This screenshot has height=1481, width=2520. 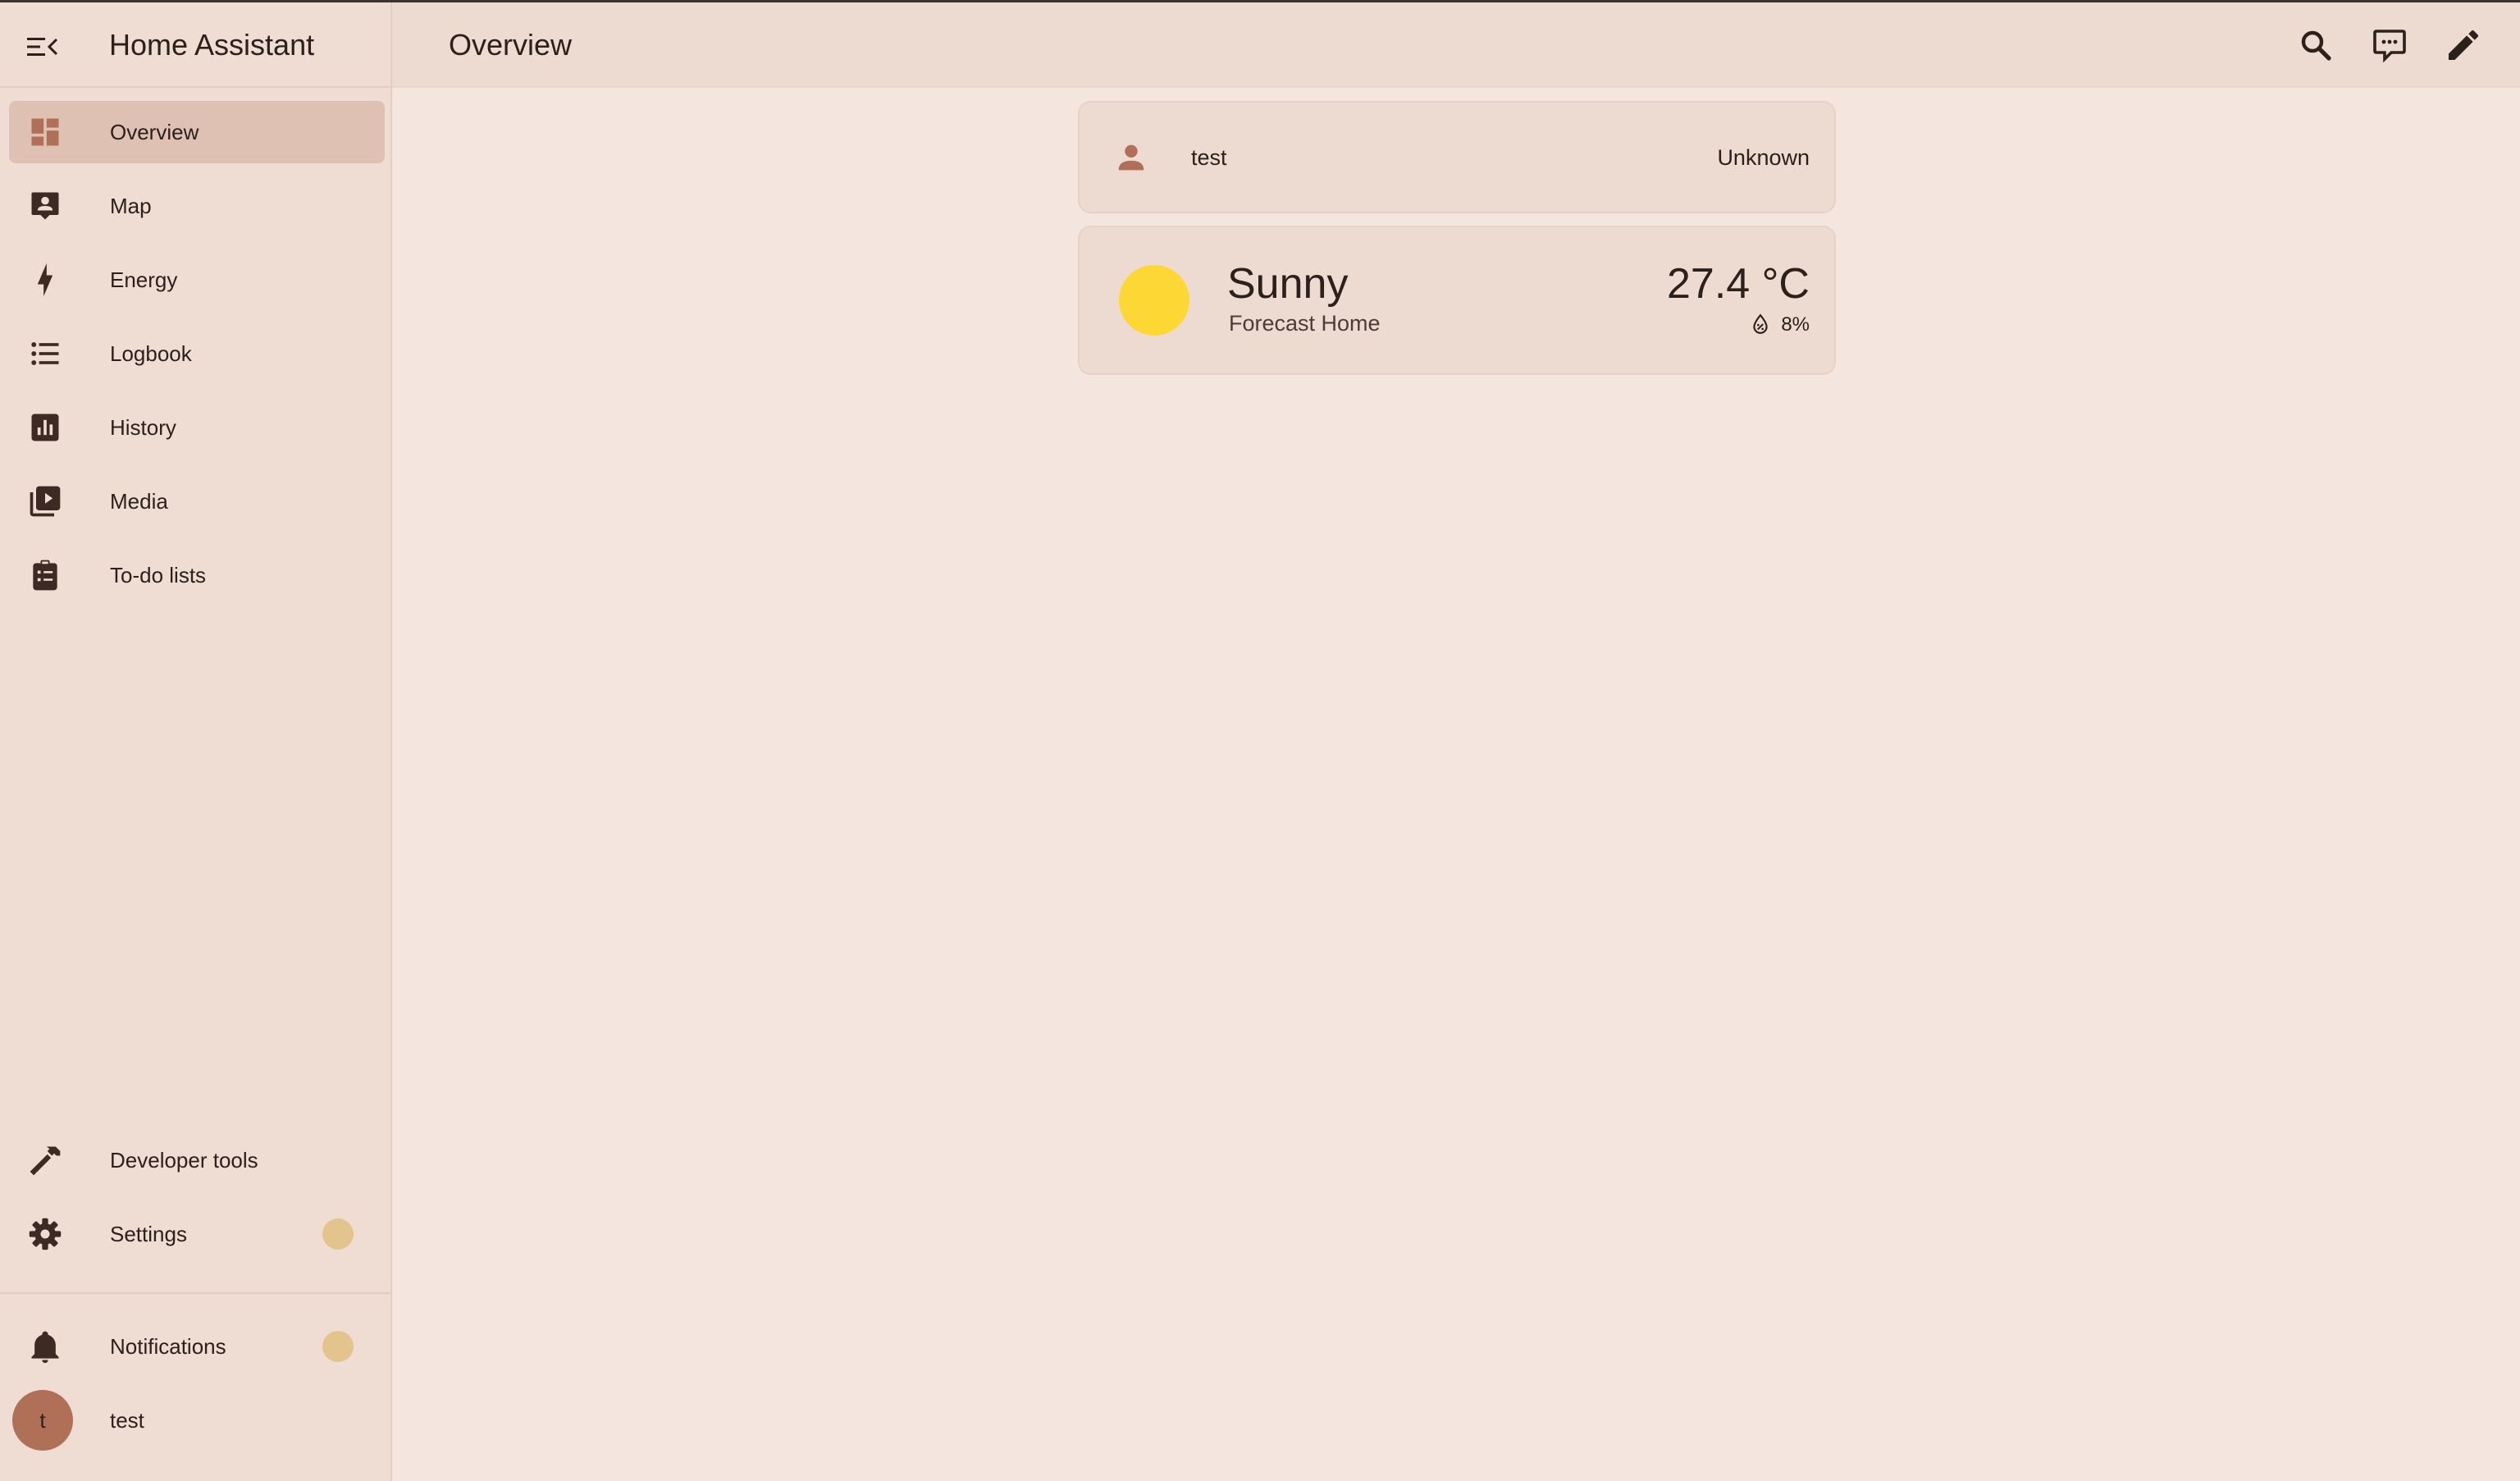 I want to click on account-icon, so click(x=1131, y=158).